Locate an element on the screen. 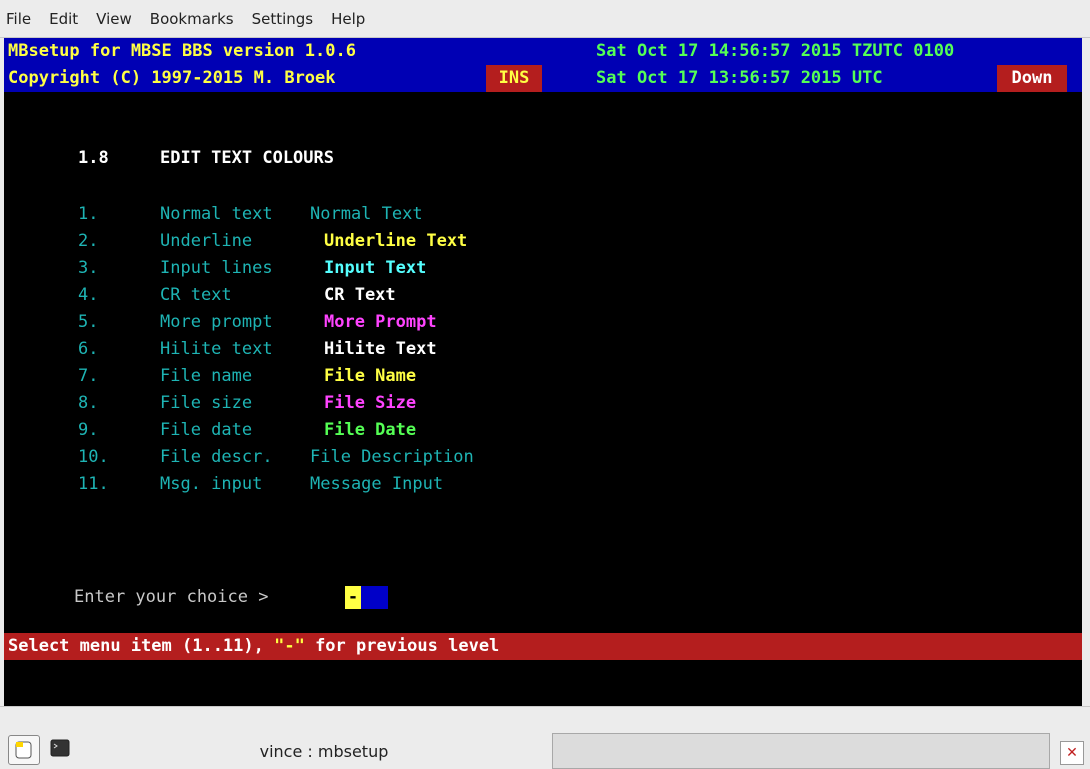  item-11-number: 11. is located at coordinates (93, 484).